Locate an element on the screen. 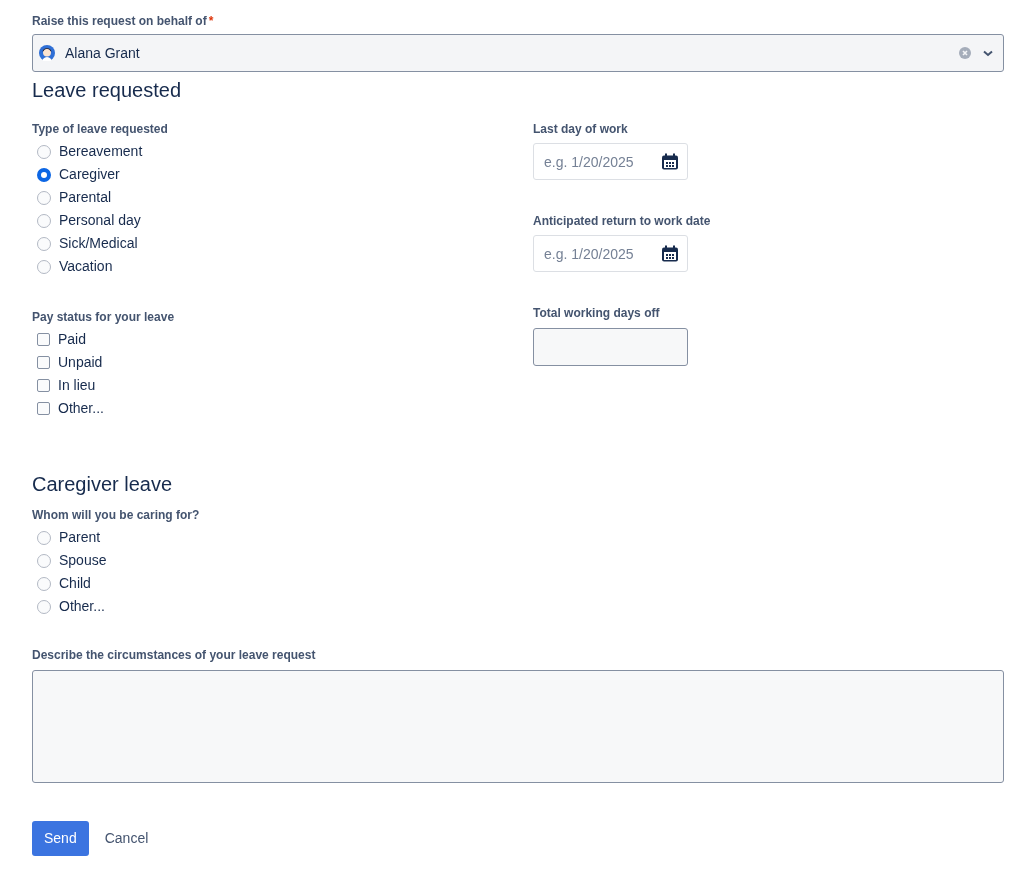 This screenshot has width=1024, height=875. user-select: Alana Grant is located at coordinates (518, 53).